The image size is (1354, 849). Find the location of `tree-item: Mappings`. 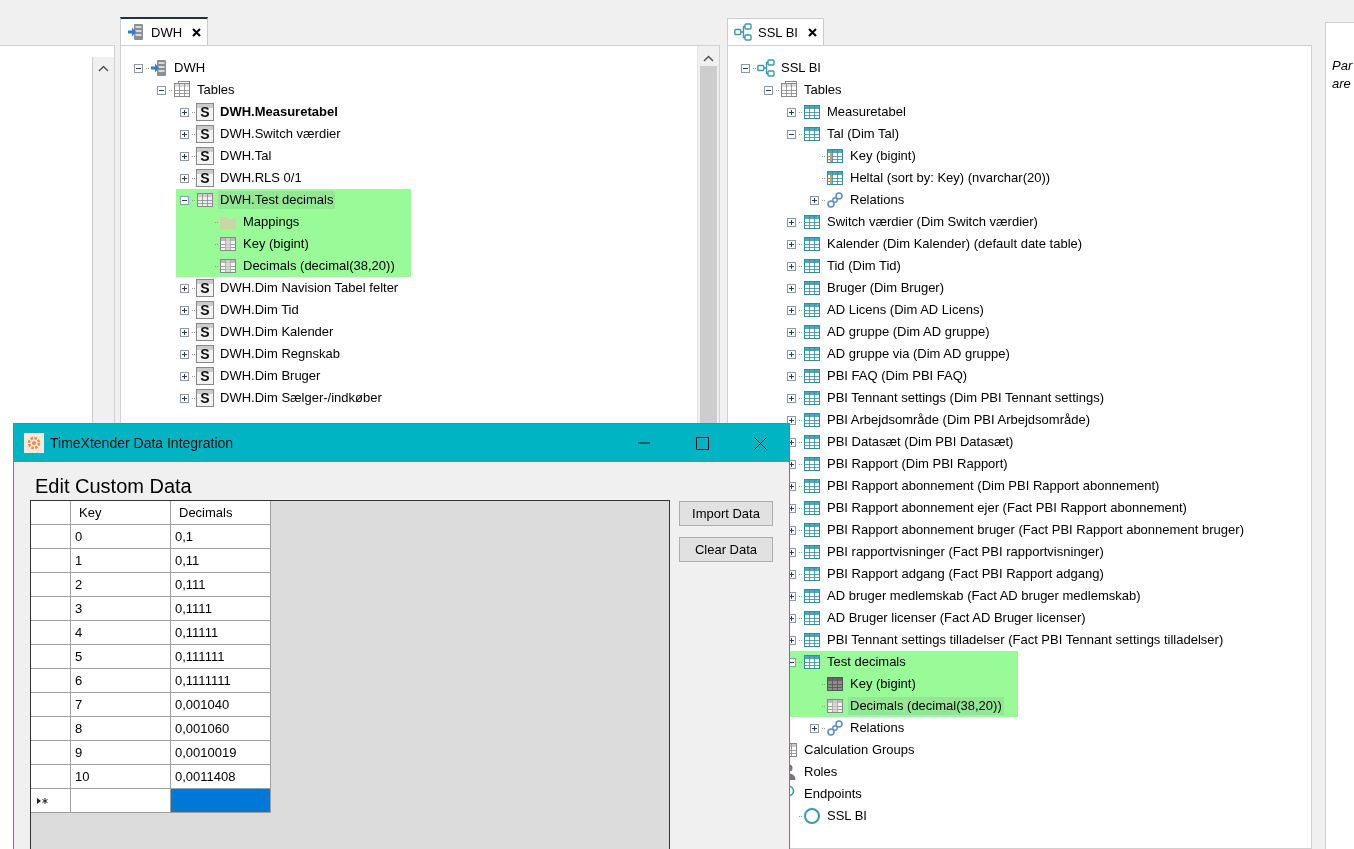

tree-item: Mappings is located at coordinates (271, 222).